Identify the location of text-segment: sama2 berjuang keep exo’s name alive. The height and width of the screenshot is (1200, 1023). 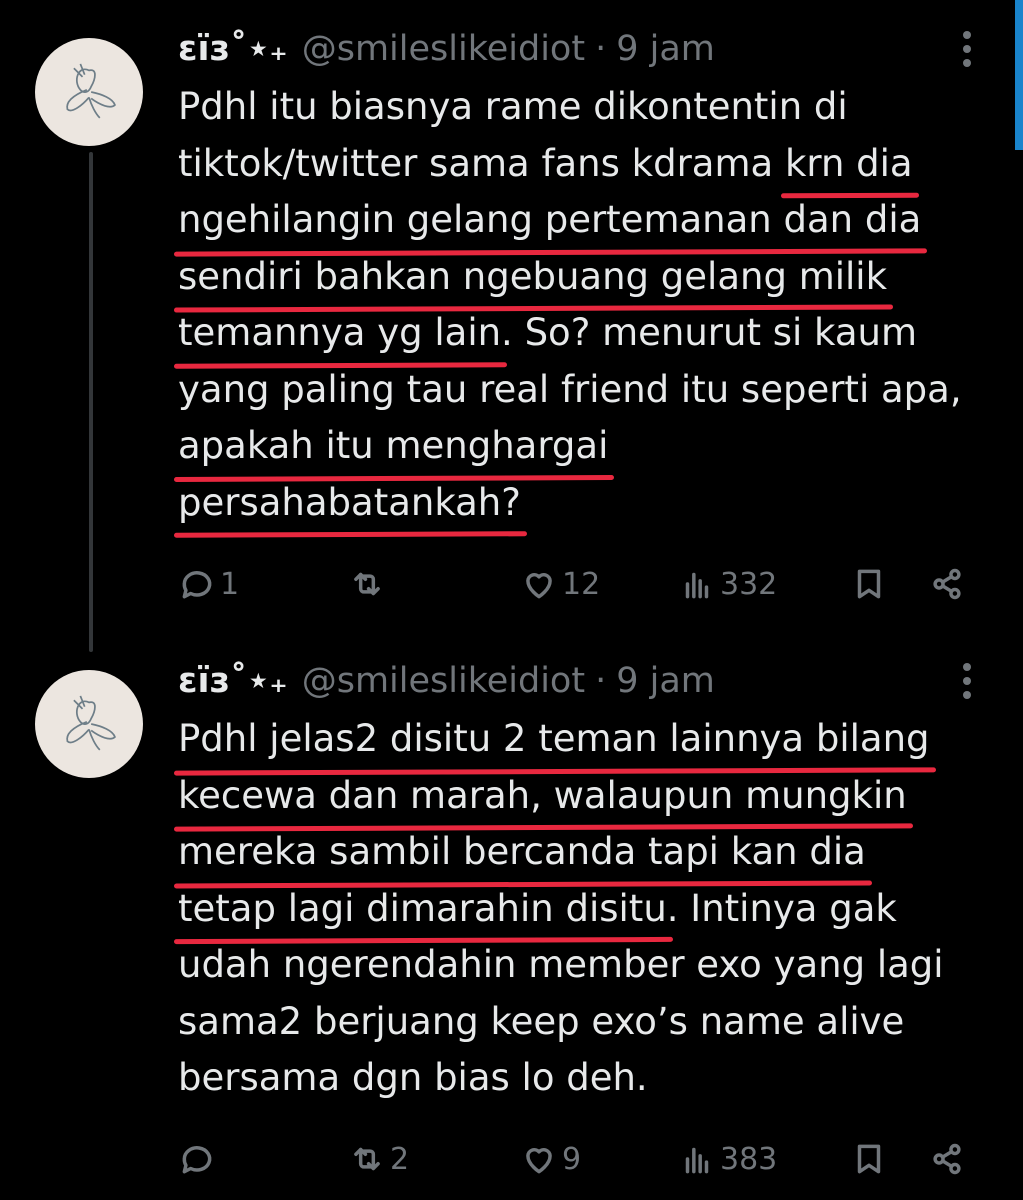
(541, 1021).